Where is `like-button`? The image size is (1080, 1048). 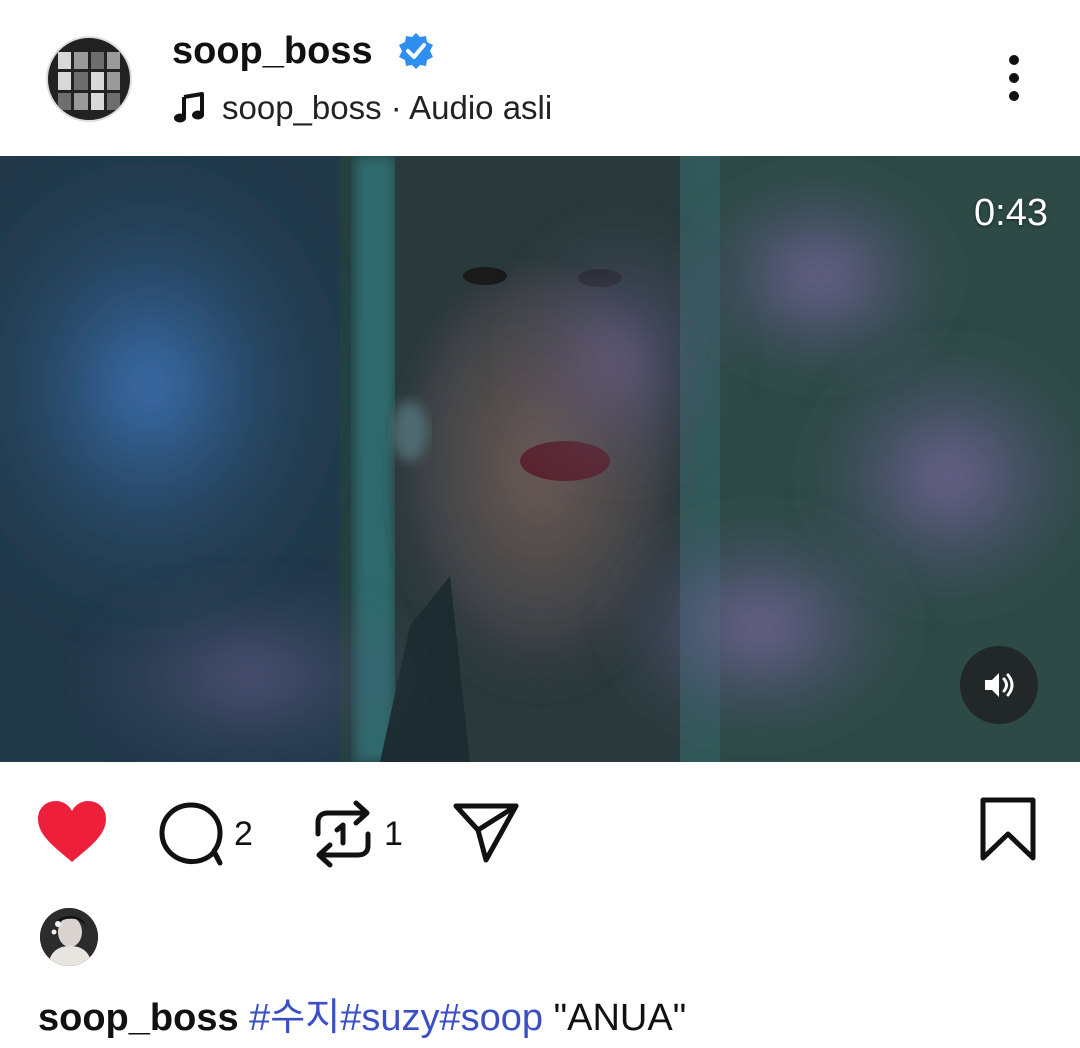
like-button is located at coordinates (72, 832).